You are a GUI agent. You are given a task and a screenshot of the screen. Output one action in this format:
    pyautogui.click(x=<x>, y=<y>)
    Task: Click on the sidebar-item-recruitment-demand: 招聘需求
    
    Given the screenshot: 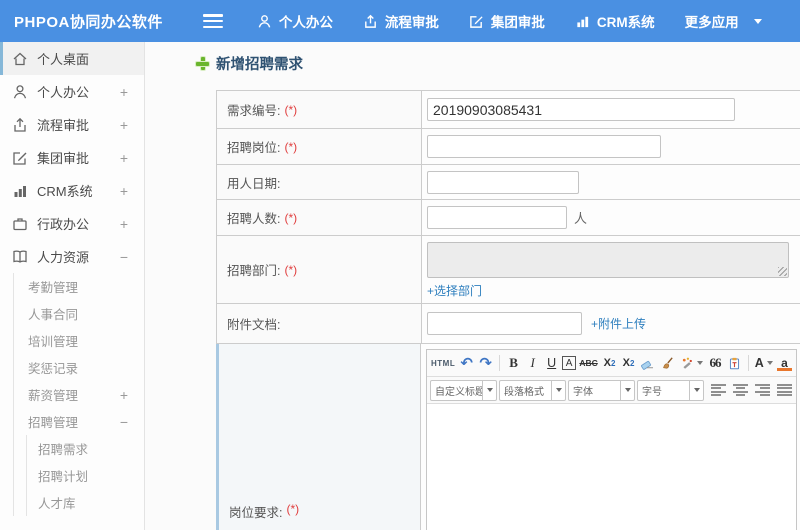 What is the action you would take?
    pyautogui.click(x=72, y=448)
    